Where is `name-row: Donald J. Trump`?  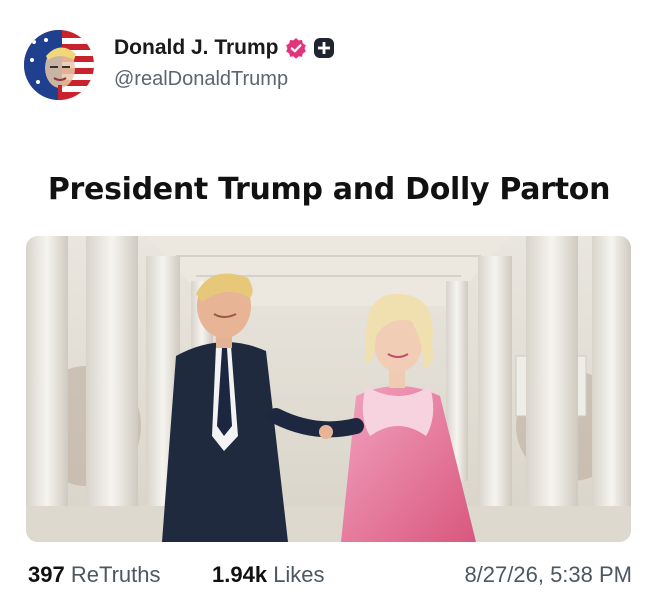
name-row: Donald J. Trump is located at coordinates (224, 48).